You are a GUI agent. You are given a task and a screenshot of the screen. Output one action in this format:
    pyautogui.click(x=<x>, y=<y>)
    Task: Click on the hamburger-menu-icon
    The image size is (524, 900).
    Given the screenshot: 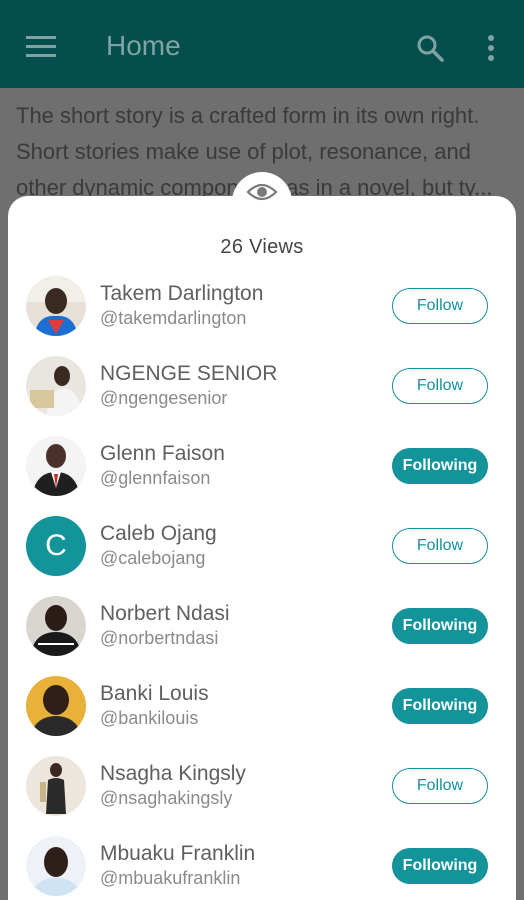 What is the action you would take?
    pyautogui.click(x=41, y=47)
    